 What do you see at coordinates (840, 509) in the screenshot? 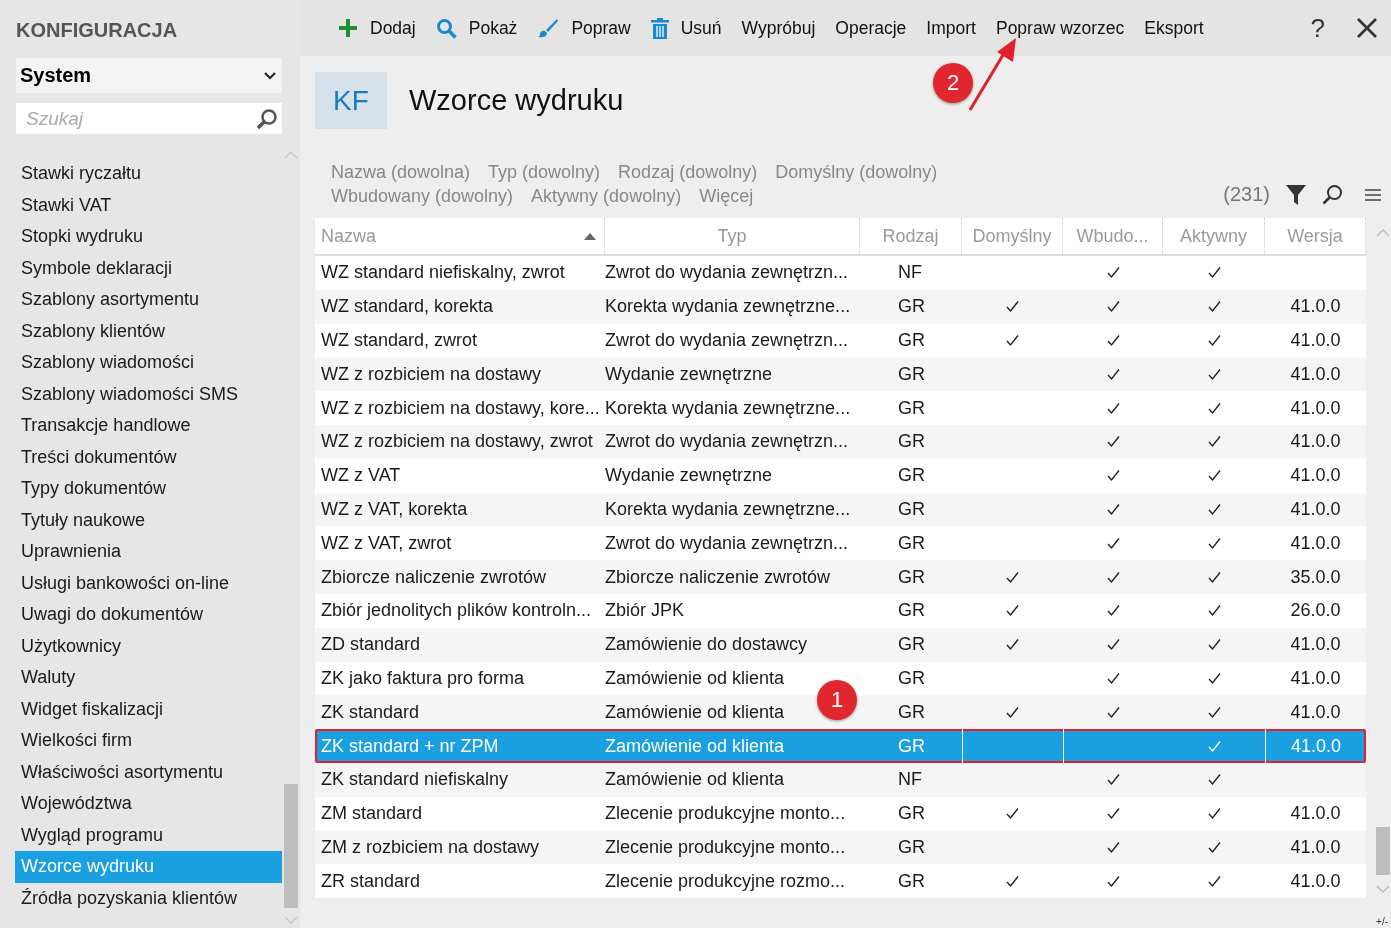
I see `table-row: WZ z VAT, korekta Korekta wydania zewnętrzne... GR 41.0.0` at bounding box center [840, 509].